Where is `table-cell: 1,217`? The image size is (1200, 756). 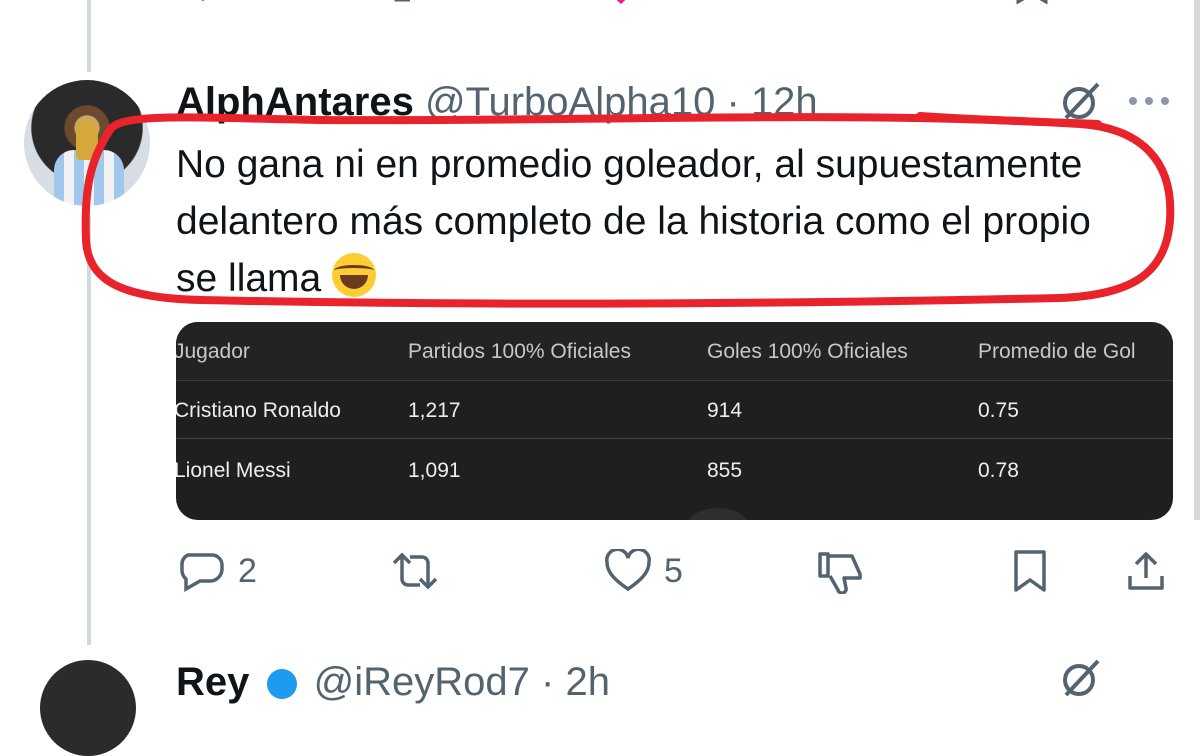 table-cell: 1,217 is located at coordinates (434, 410).